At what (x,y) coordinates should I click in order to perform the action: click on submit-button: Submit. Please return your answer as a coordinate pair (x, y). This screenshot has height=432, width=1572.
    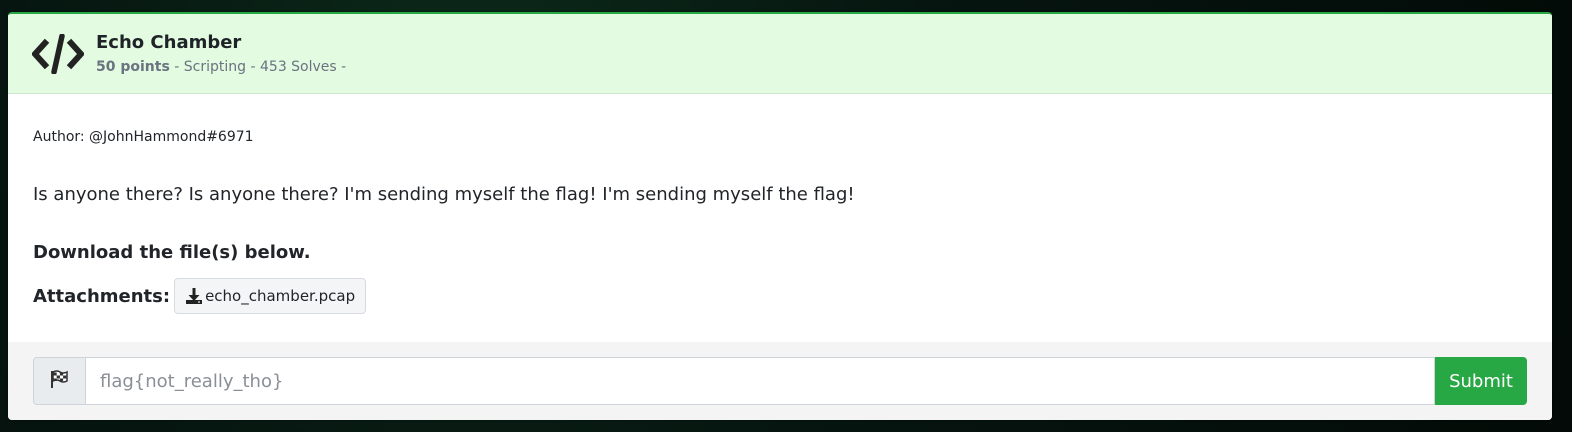
    Looking at the image, I should click on (1481, 381).